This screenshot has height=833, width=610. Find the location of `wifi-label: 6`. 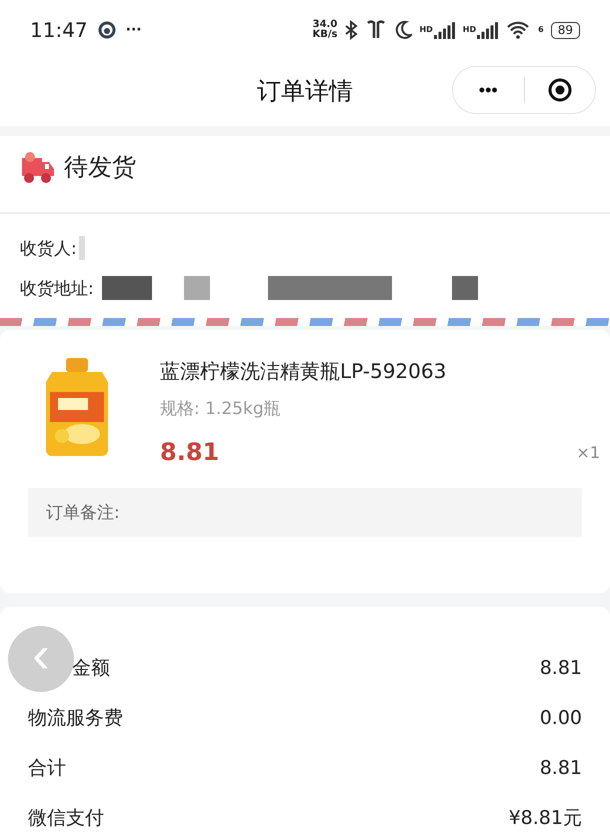

wifi-label: 6 is located at coordinates (541, 30).